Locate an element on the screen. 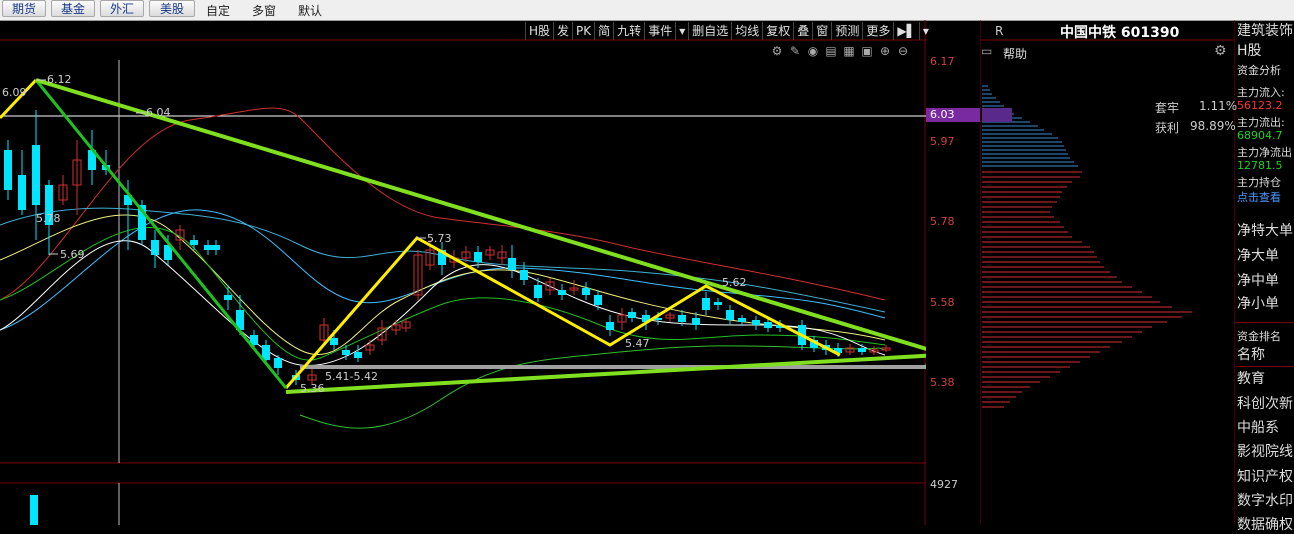 The height and width of the screenshot is (534, 1294). click-view-link: 点击查看 is located at coordinates (1259, 197).